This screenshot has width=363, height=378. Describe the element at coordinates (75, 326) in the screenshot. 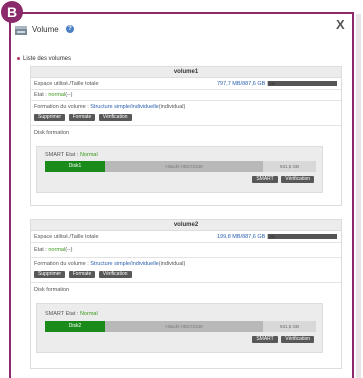

I see `disk-name: Disk2` at that location.